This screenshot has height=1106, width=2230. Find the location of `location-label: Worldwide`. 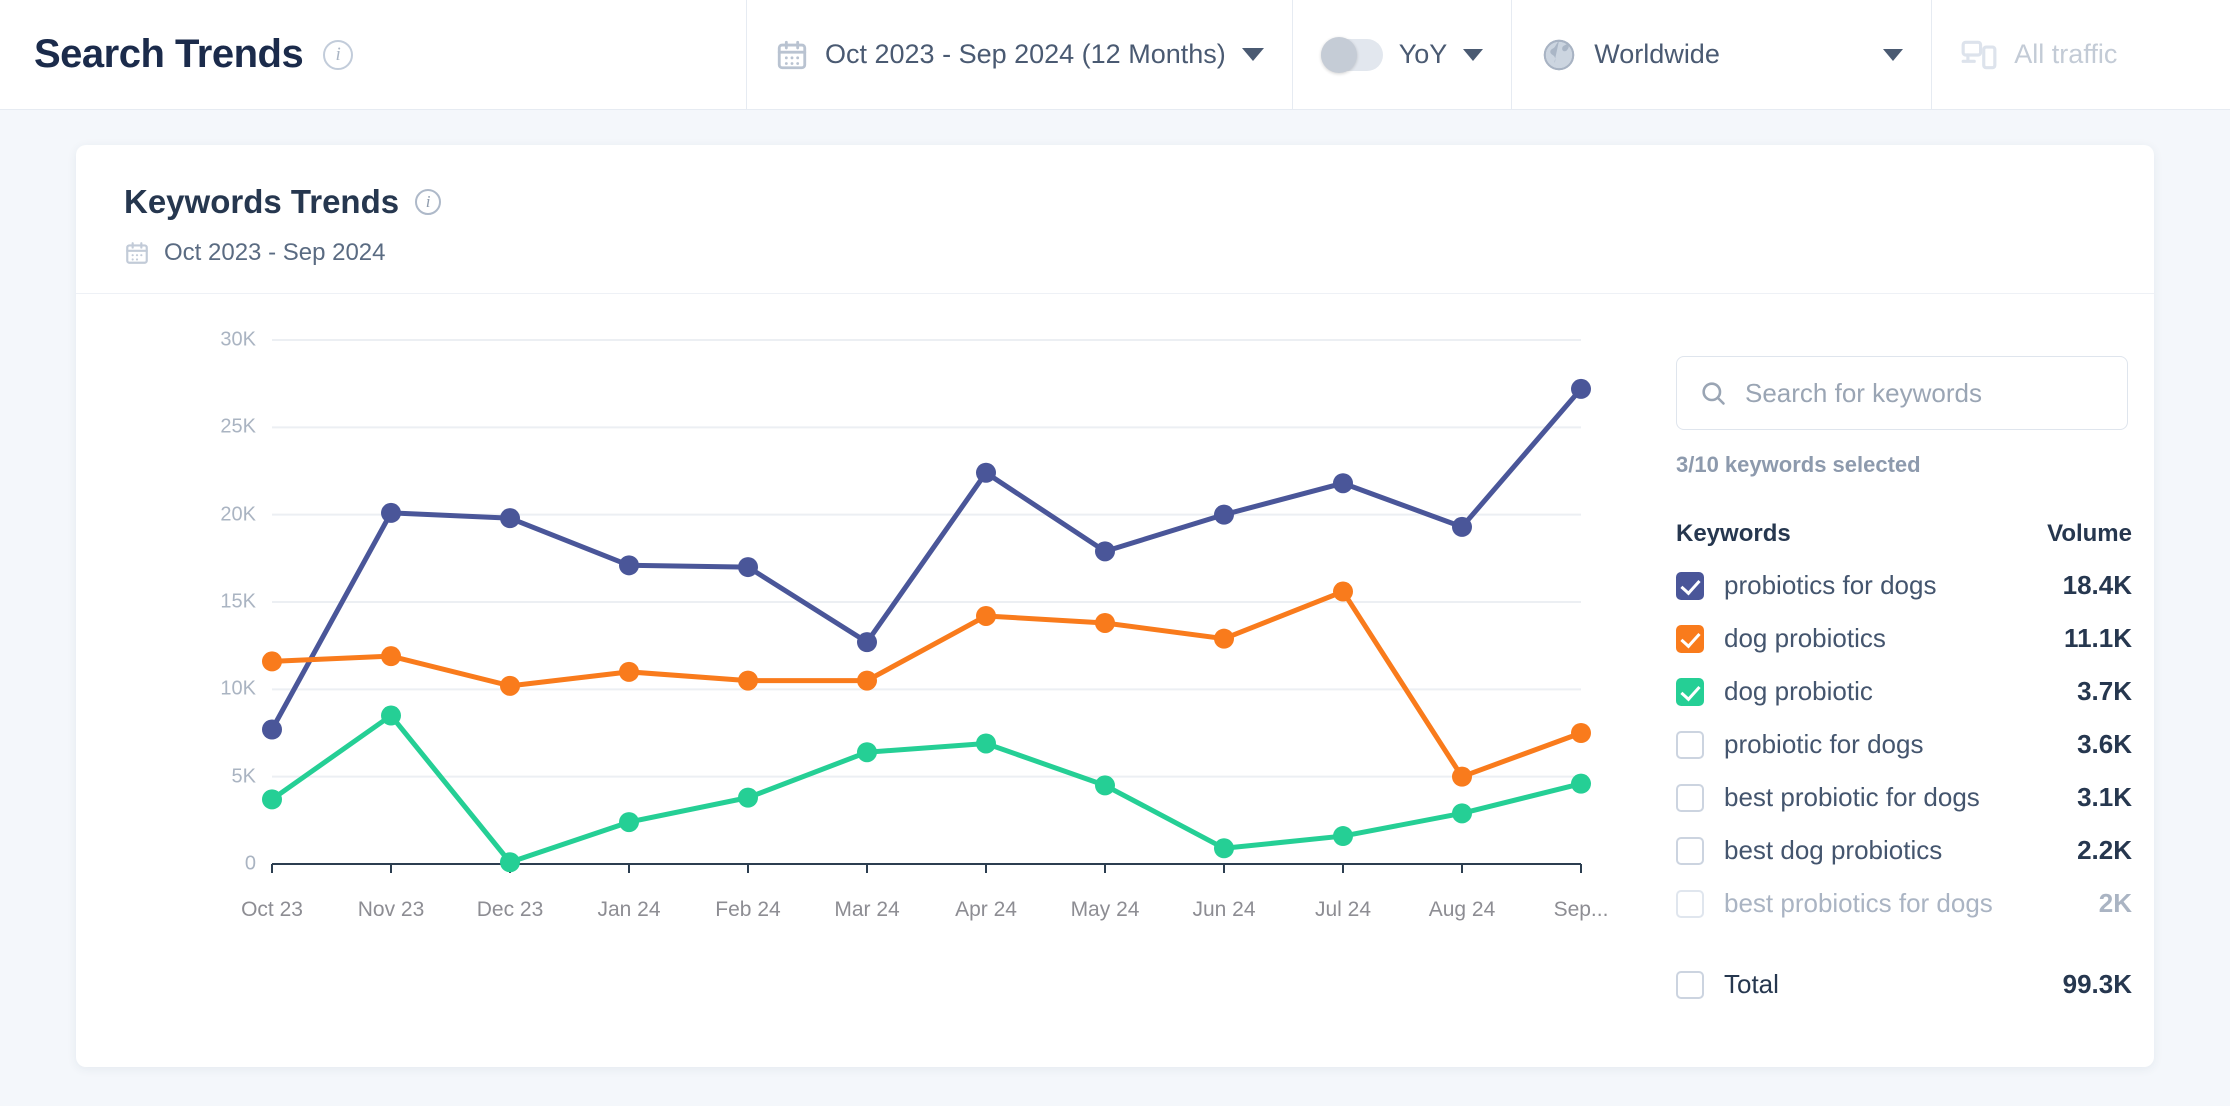

location-label: Worldwide is located at coordinates (1657, 54).